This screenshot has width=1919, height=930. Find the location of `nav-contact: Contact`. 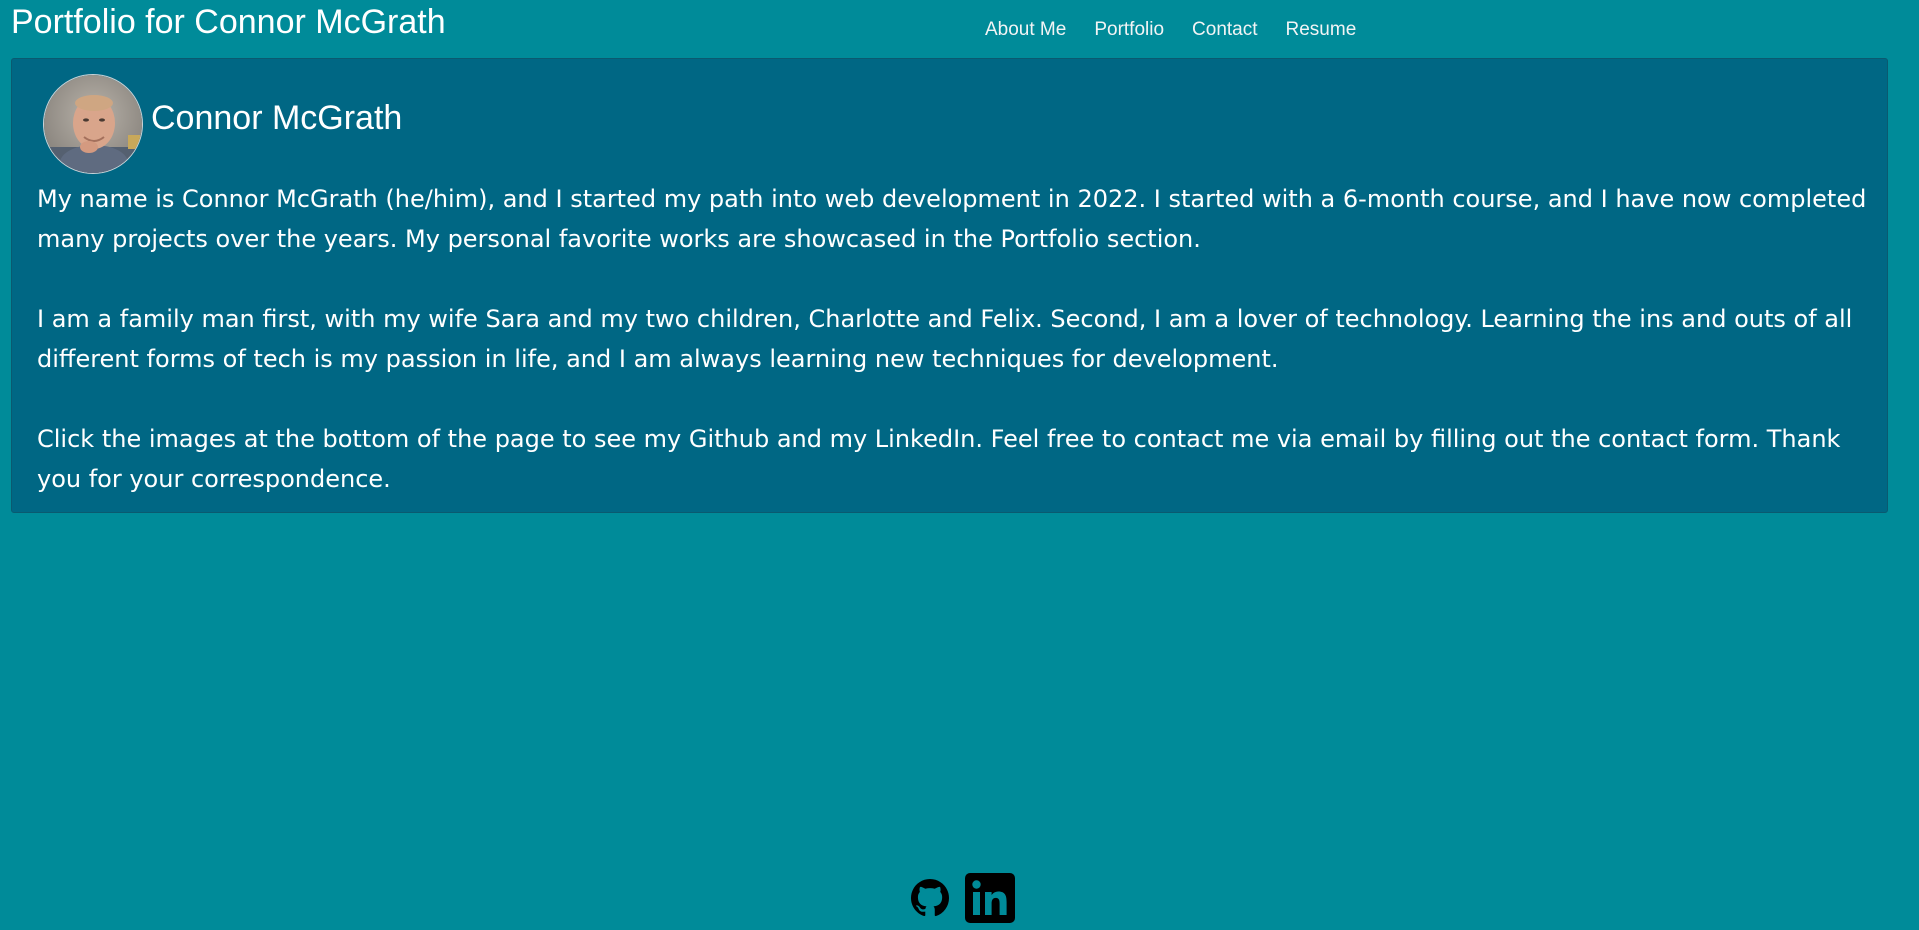

nav-contact: Contact is located at coordinates (1224, 30).